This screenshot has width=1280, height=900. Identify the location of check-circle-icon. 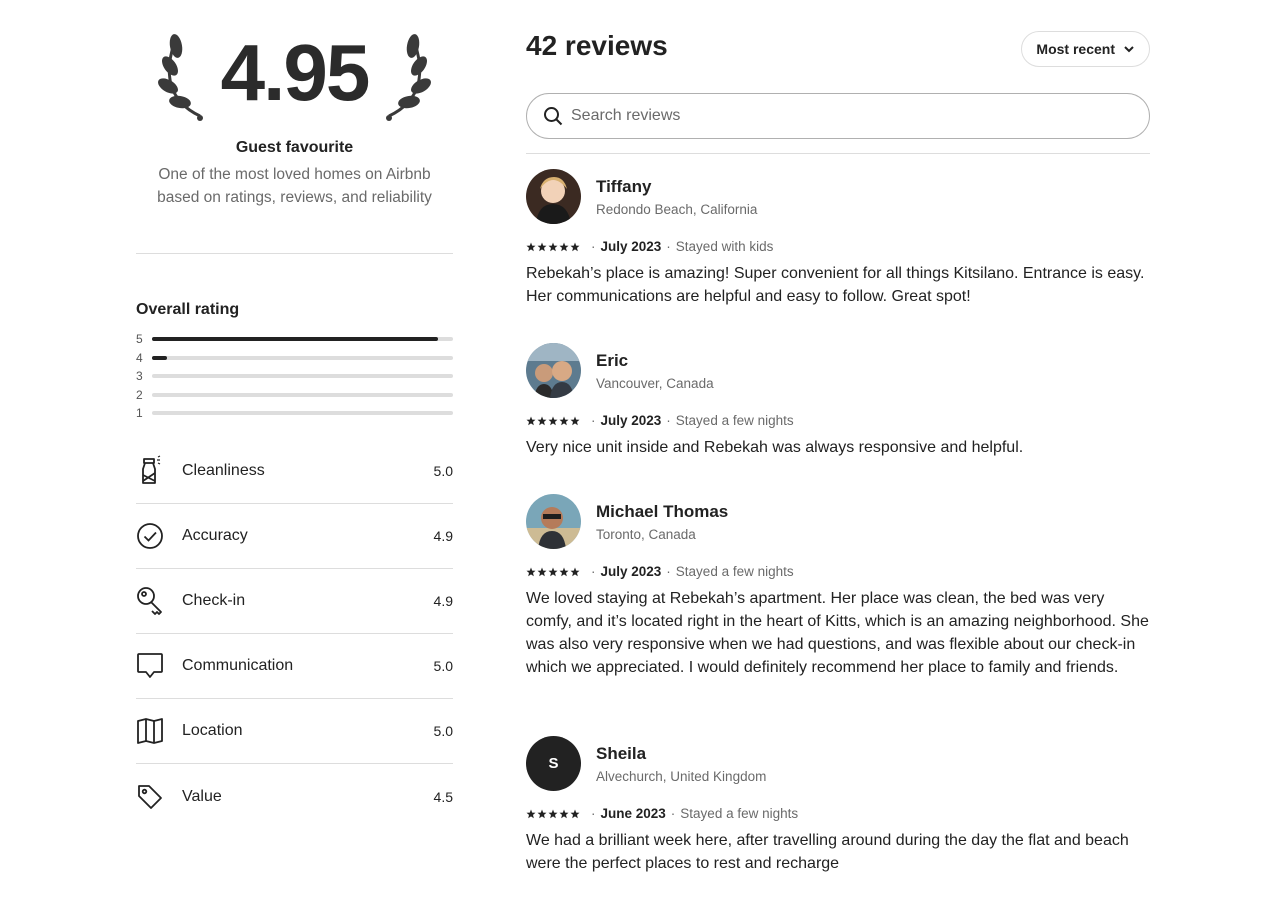
(159, 536).